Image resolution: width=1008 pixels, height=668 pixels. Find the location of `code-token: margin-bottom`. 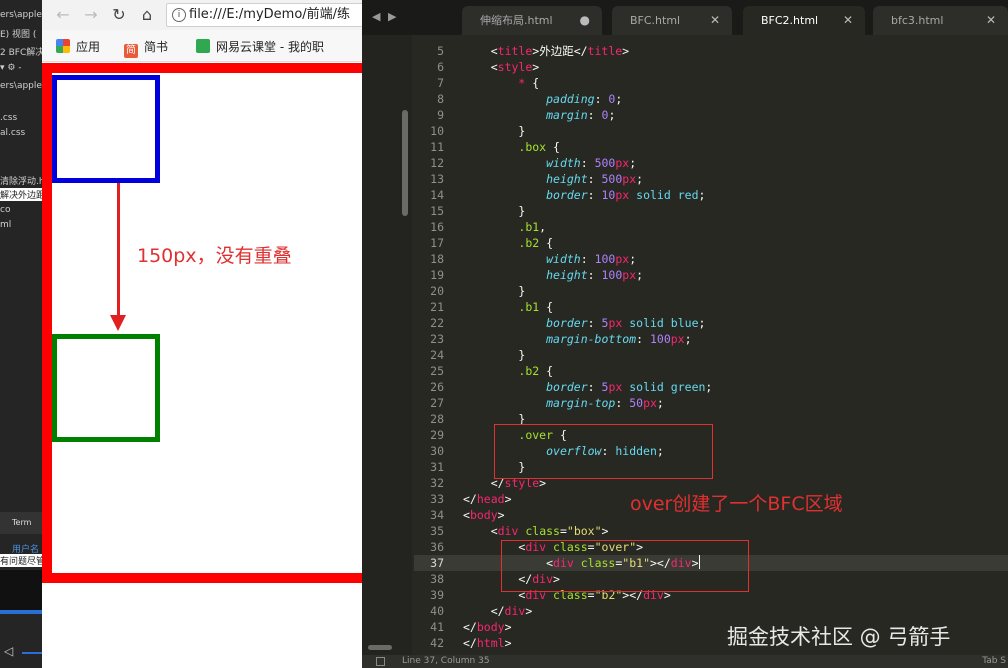

code-token: margin-bottom is located at coordinates (591, 339).